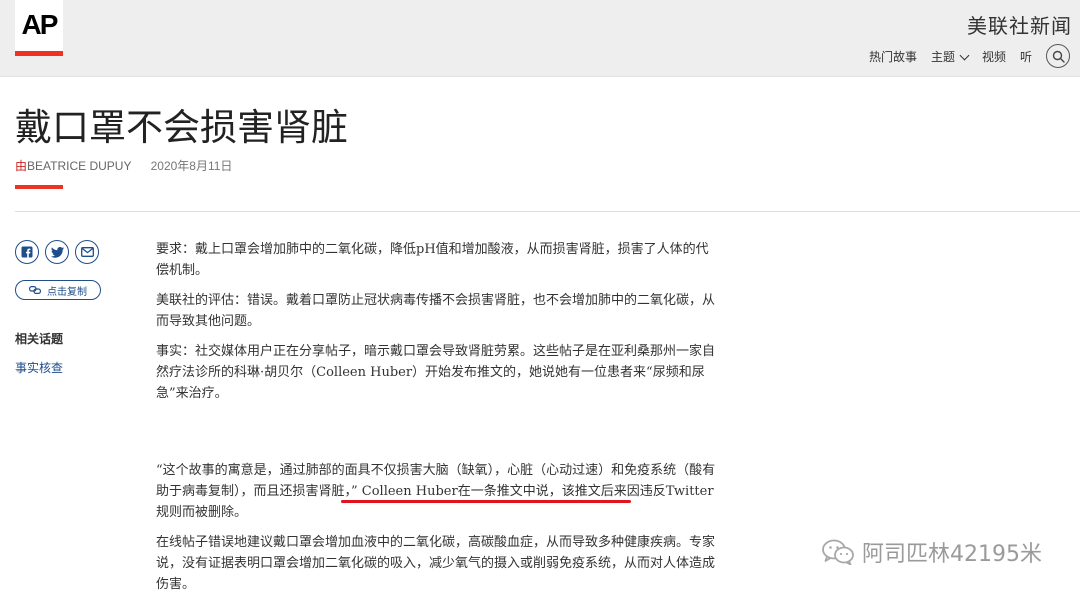  I want to click on facebook-icon, so click(27, 252).